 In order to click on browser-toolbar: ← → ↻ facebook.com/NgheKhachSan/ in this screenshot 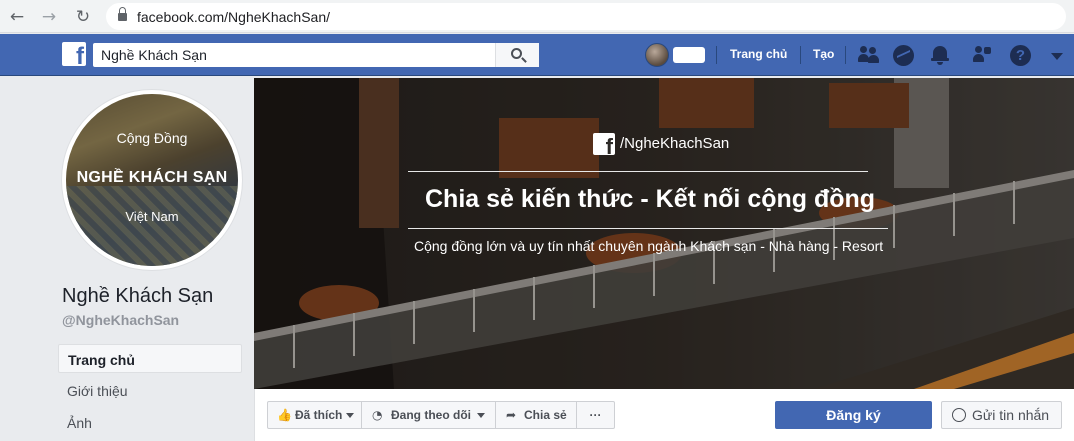, I will do `click(537, 16)`.